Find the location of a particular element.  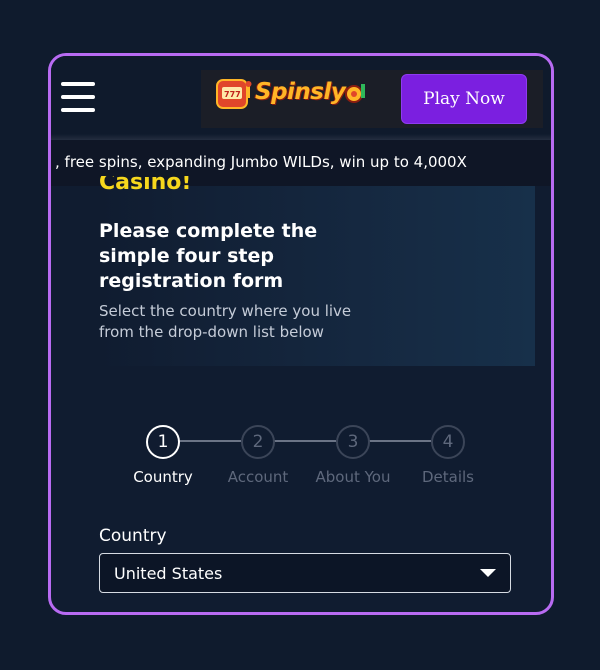

hero-heading-clip: Casino! is located at coordinates (199, 191).